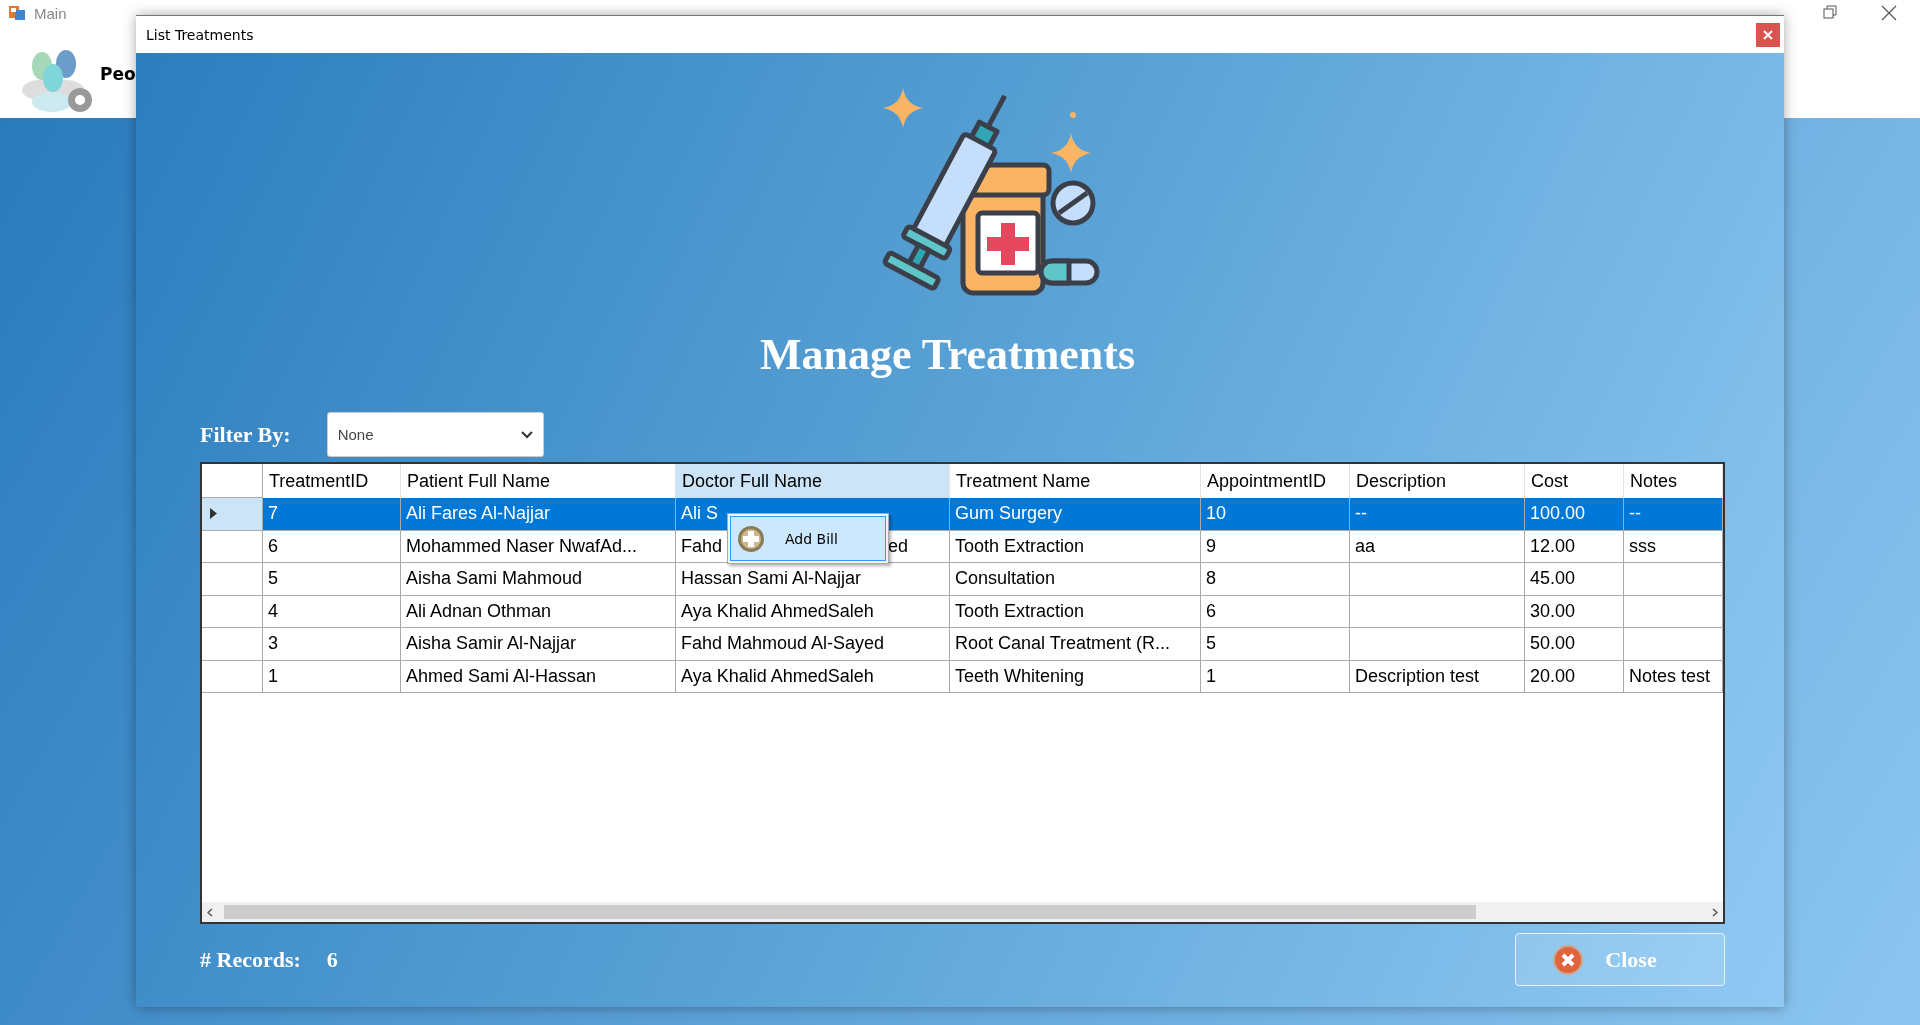 The width and height of the screenshot is (1920, 1025). Describe the element at coordinates (1211, 546) in the screenshot. I see `table-cell: 9` at that location.